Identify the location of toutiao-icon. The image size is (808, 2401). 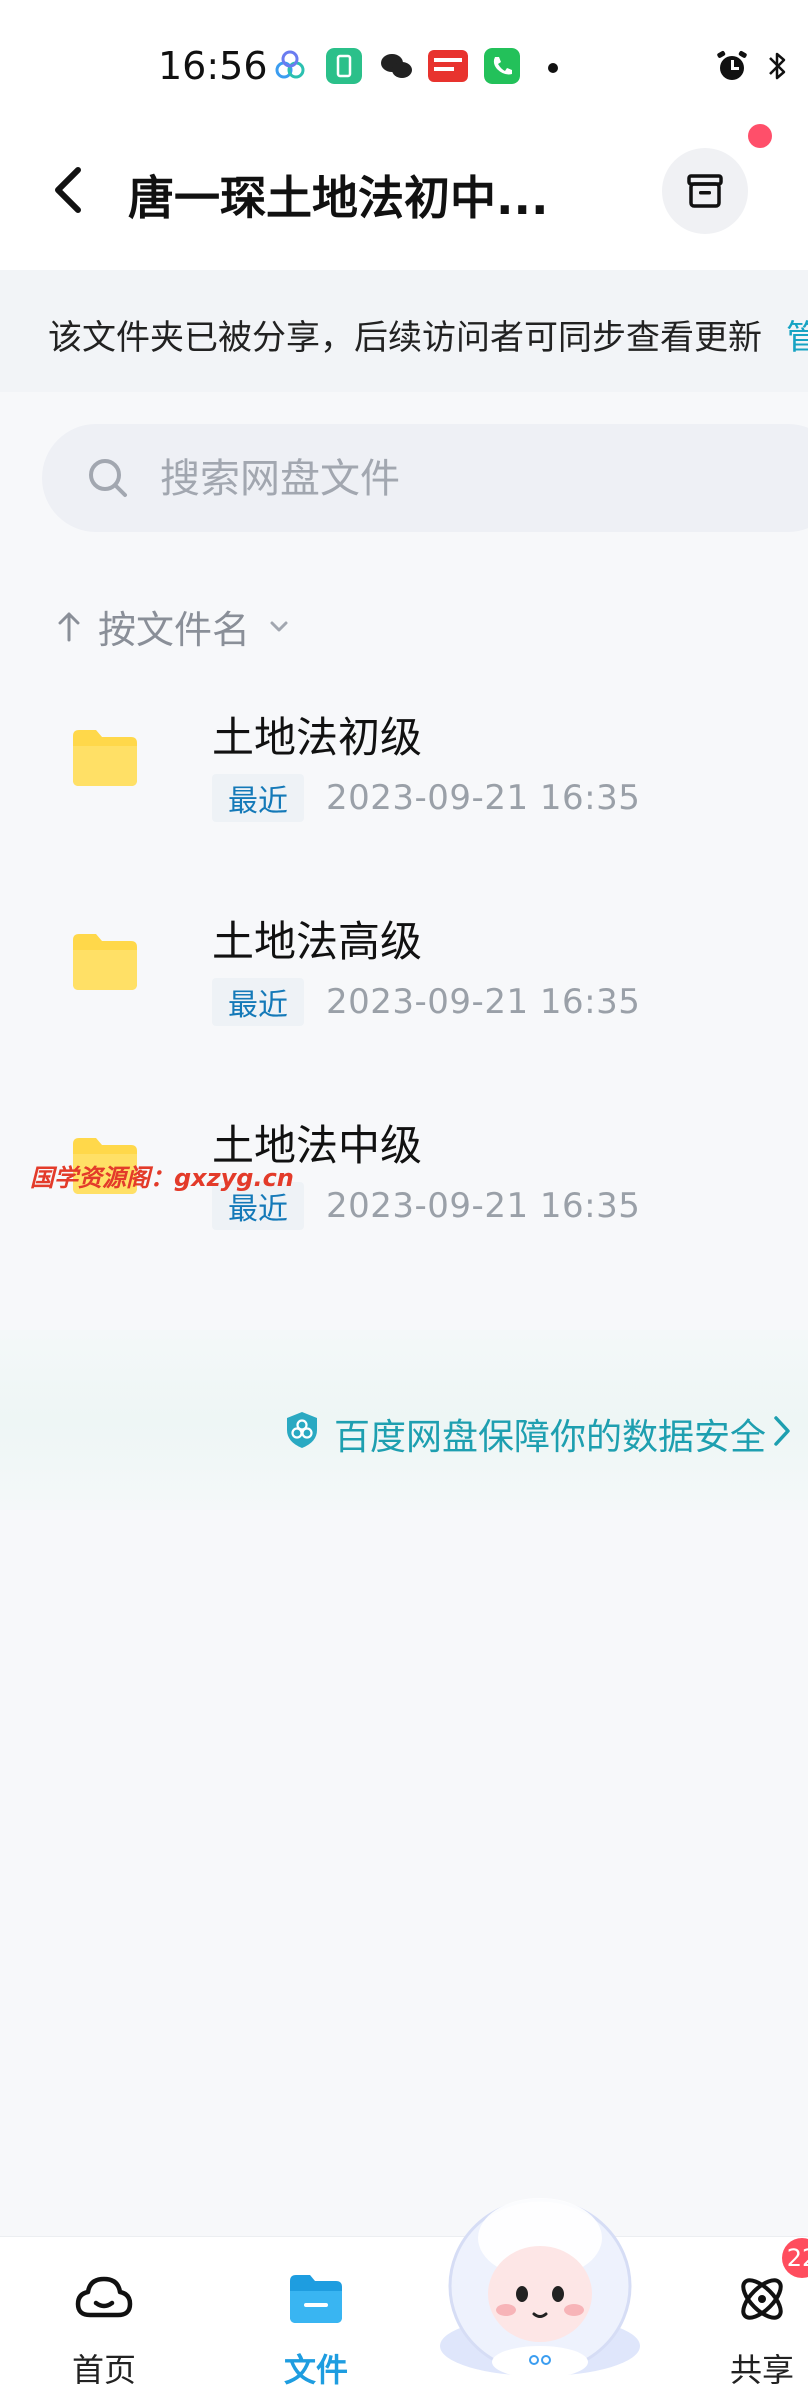
(448, 66).